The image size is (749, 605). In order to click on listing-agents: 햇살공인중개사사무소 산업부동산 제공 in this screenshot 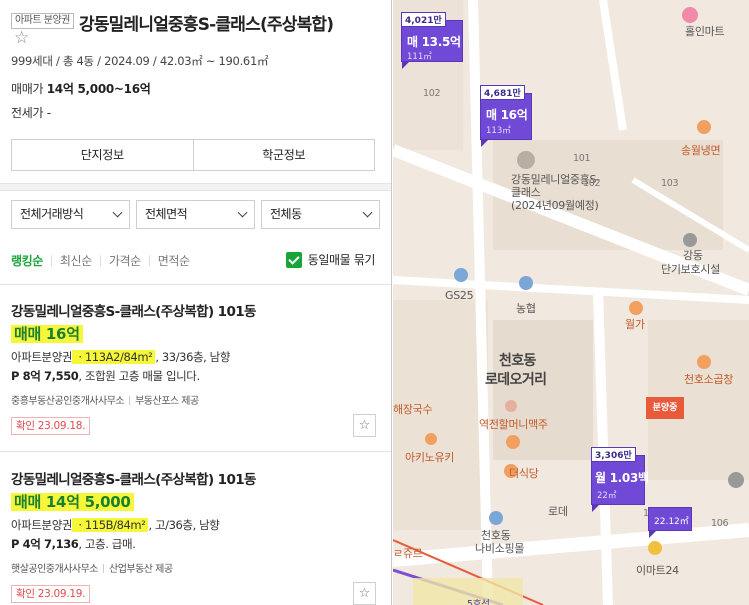, I will do `click(92, 569)`.